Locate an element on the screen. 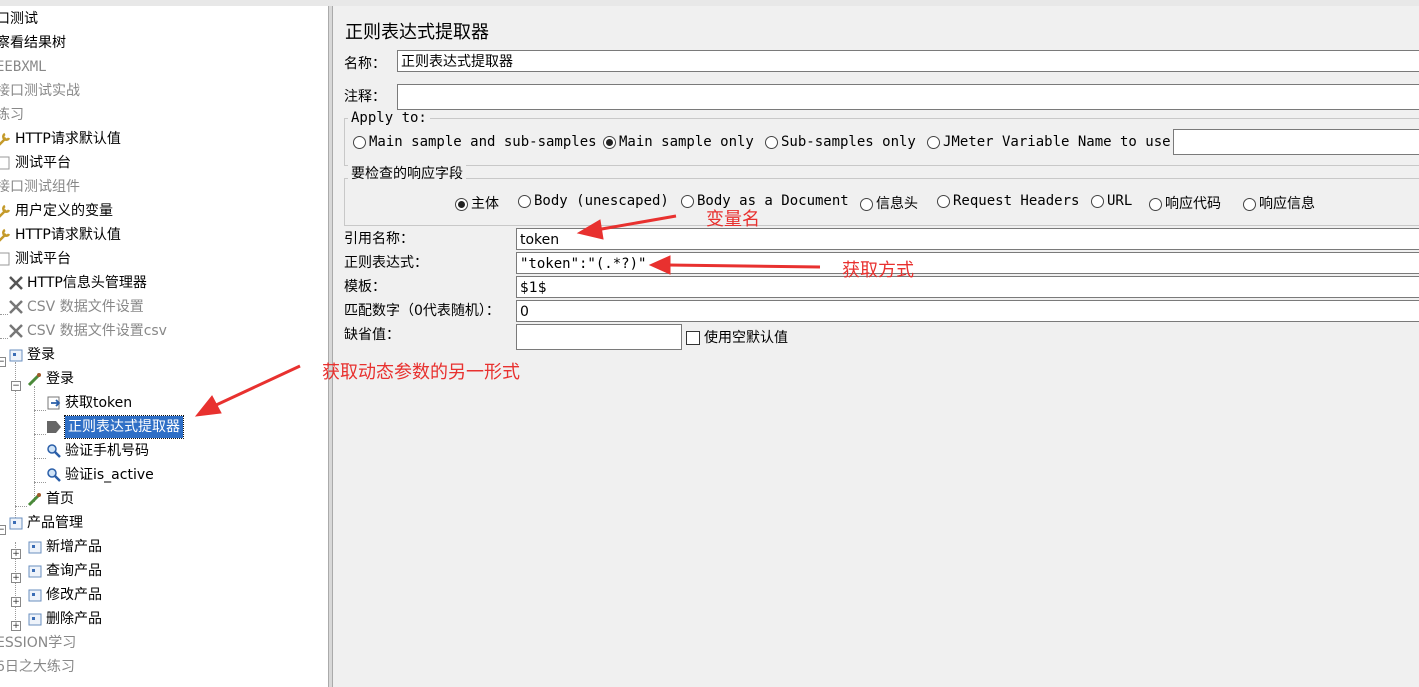 This screenshot has width=1419, height=687. annotation-alt-form: 获取动态参数的另一形式 is located at coordinates (421, 372).